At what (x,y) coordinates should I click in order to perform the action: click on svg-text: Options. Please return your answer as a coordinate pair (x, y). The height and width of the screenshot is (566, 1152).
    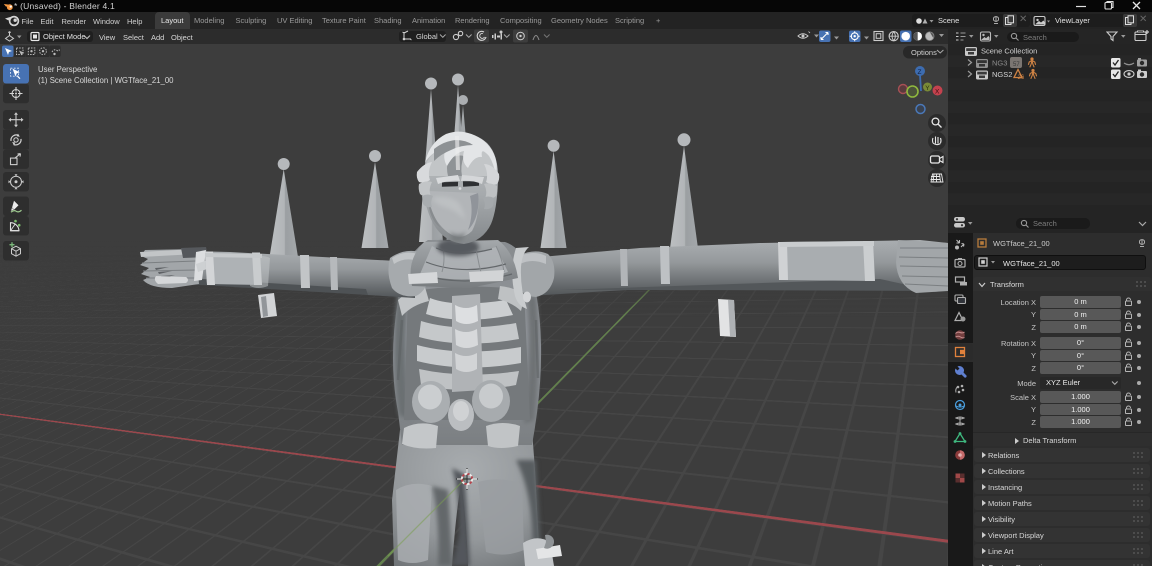
    Looking at the image, I should click on (924, 52).